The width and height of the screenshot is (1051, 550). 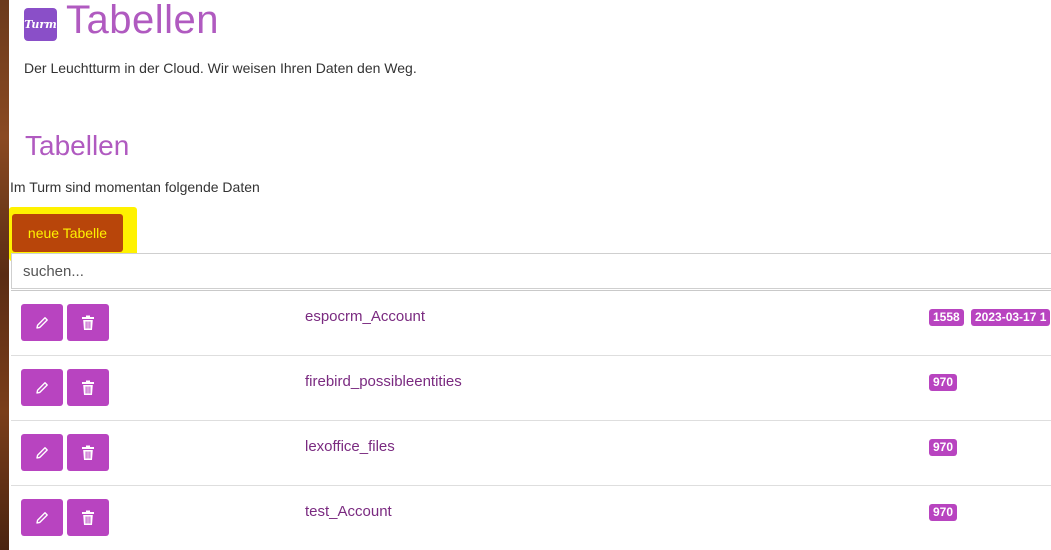 What do you see at coordinates (135, 187) in the screenshot?
I see `section-description: Im Turm sind momentan folgende Daten` at bounding box center [135, 187].